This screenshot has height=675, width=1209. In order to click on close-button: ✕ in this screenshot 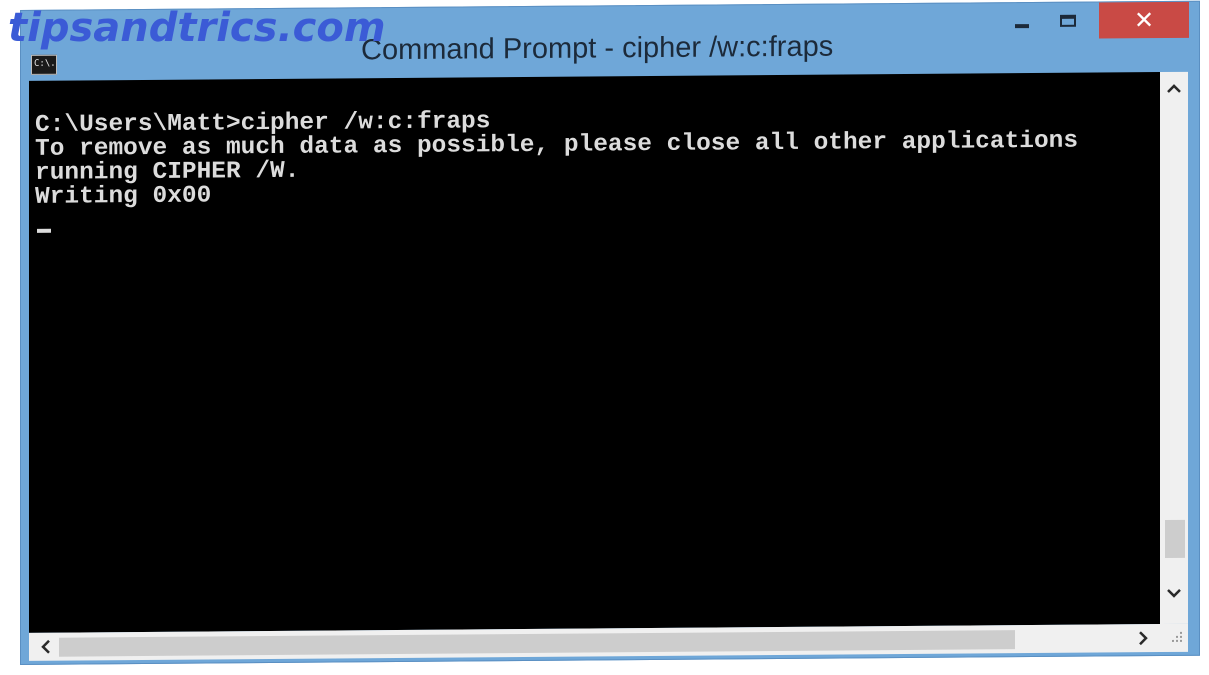, I will do `click(1144, 20)`.